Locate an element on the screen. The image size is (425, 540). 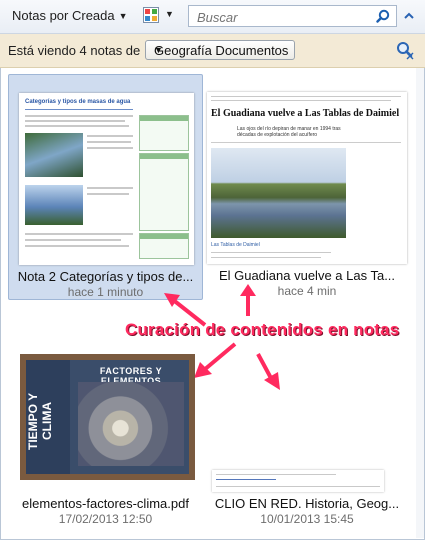
lake-photo is located at coordinates (54, 205).